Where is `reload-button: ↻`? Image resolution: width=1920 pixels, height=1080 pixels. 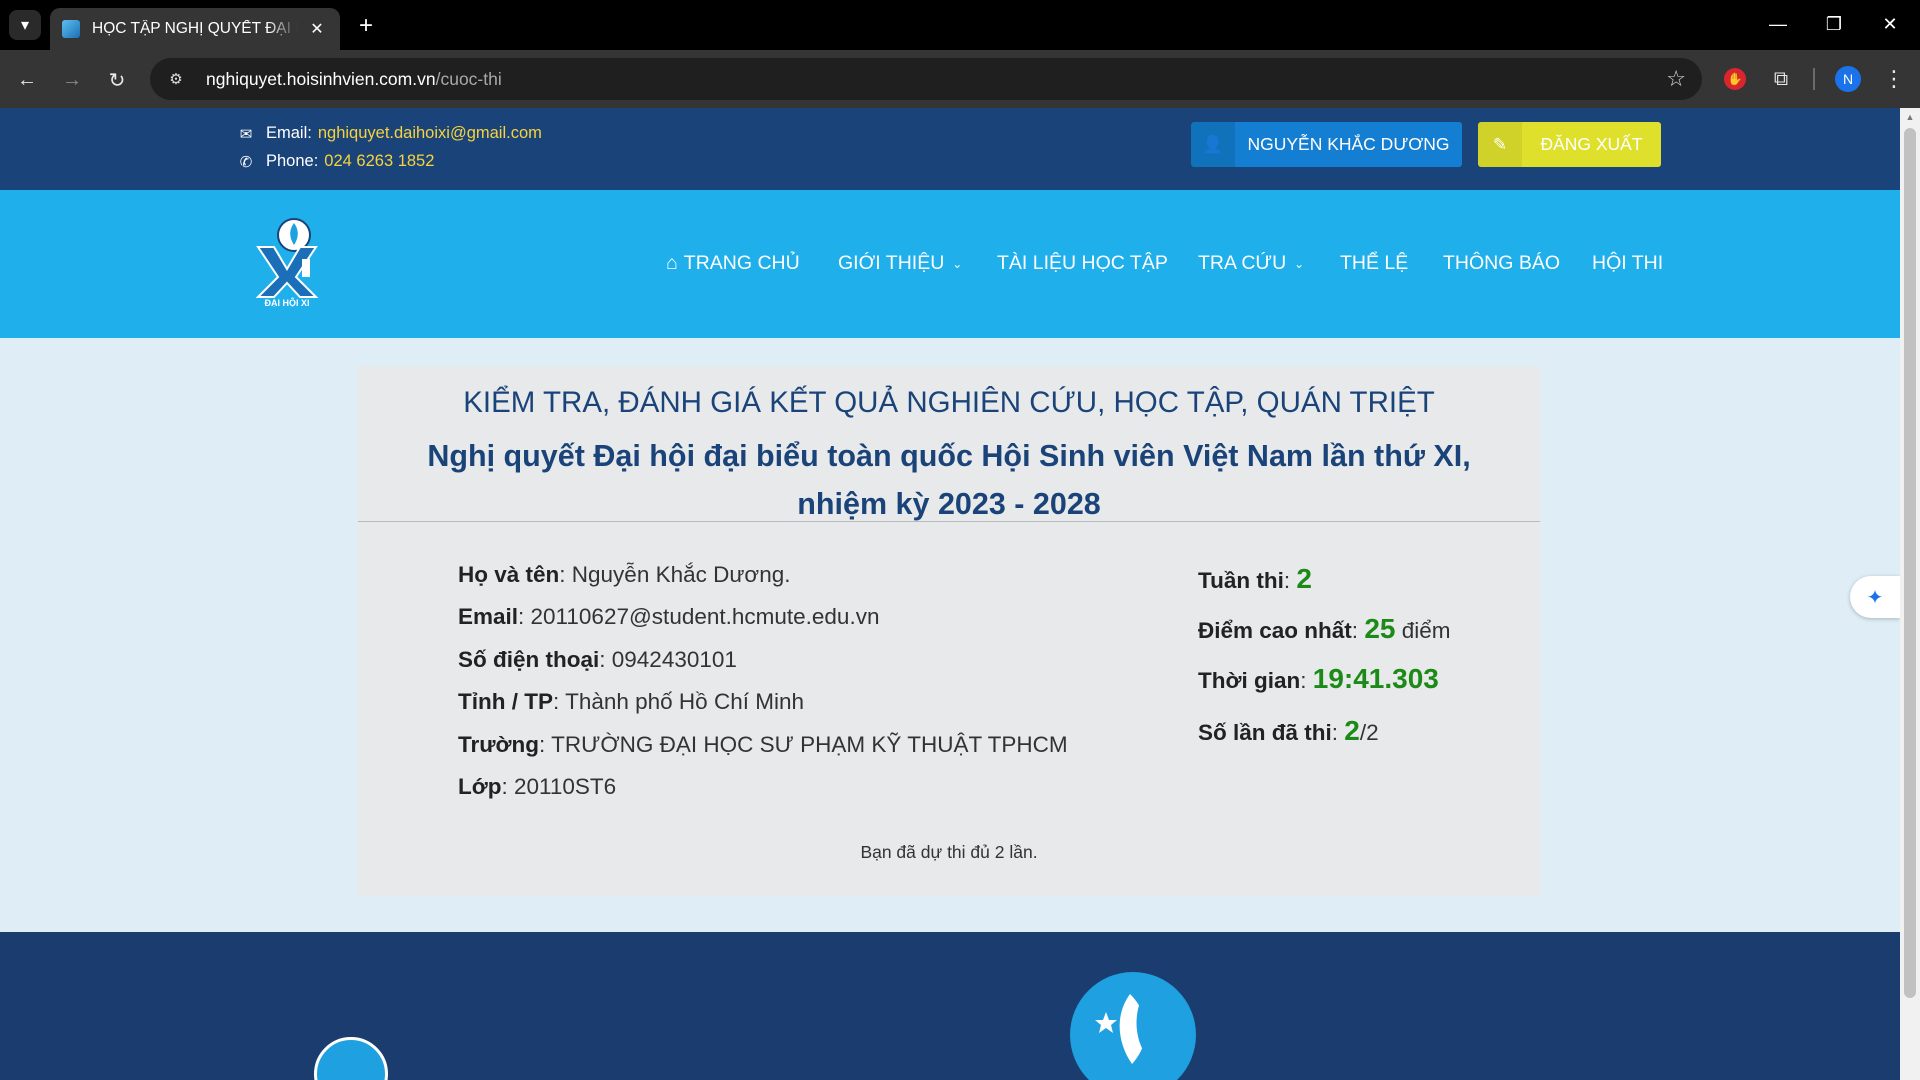
reload-button: ↻ is located at coordinates (117, 80).